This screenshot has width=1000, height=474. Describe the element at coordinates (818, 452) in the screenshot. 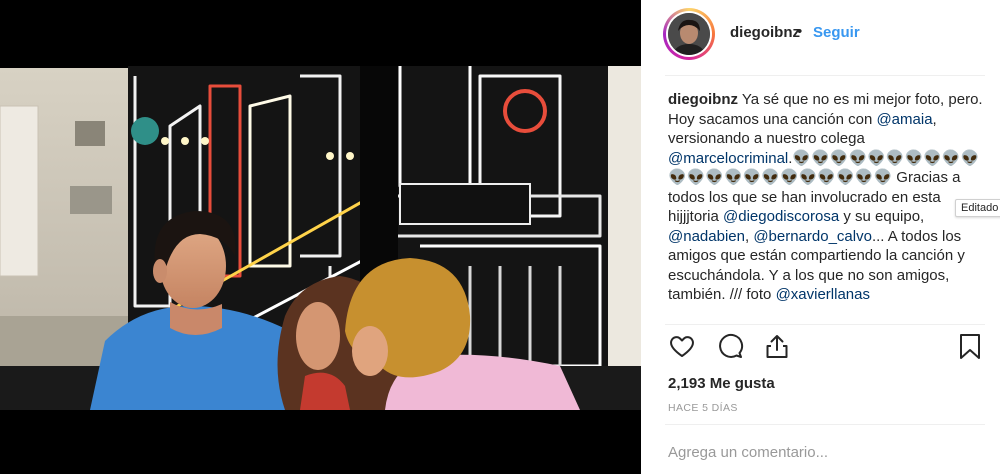

I see `comment-input` at that location.